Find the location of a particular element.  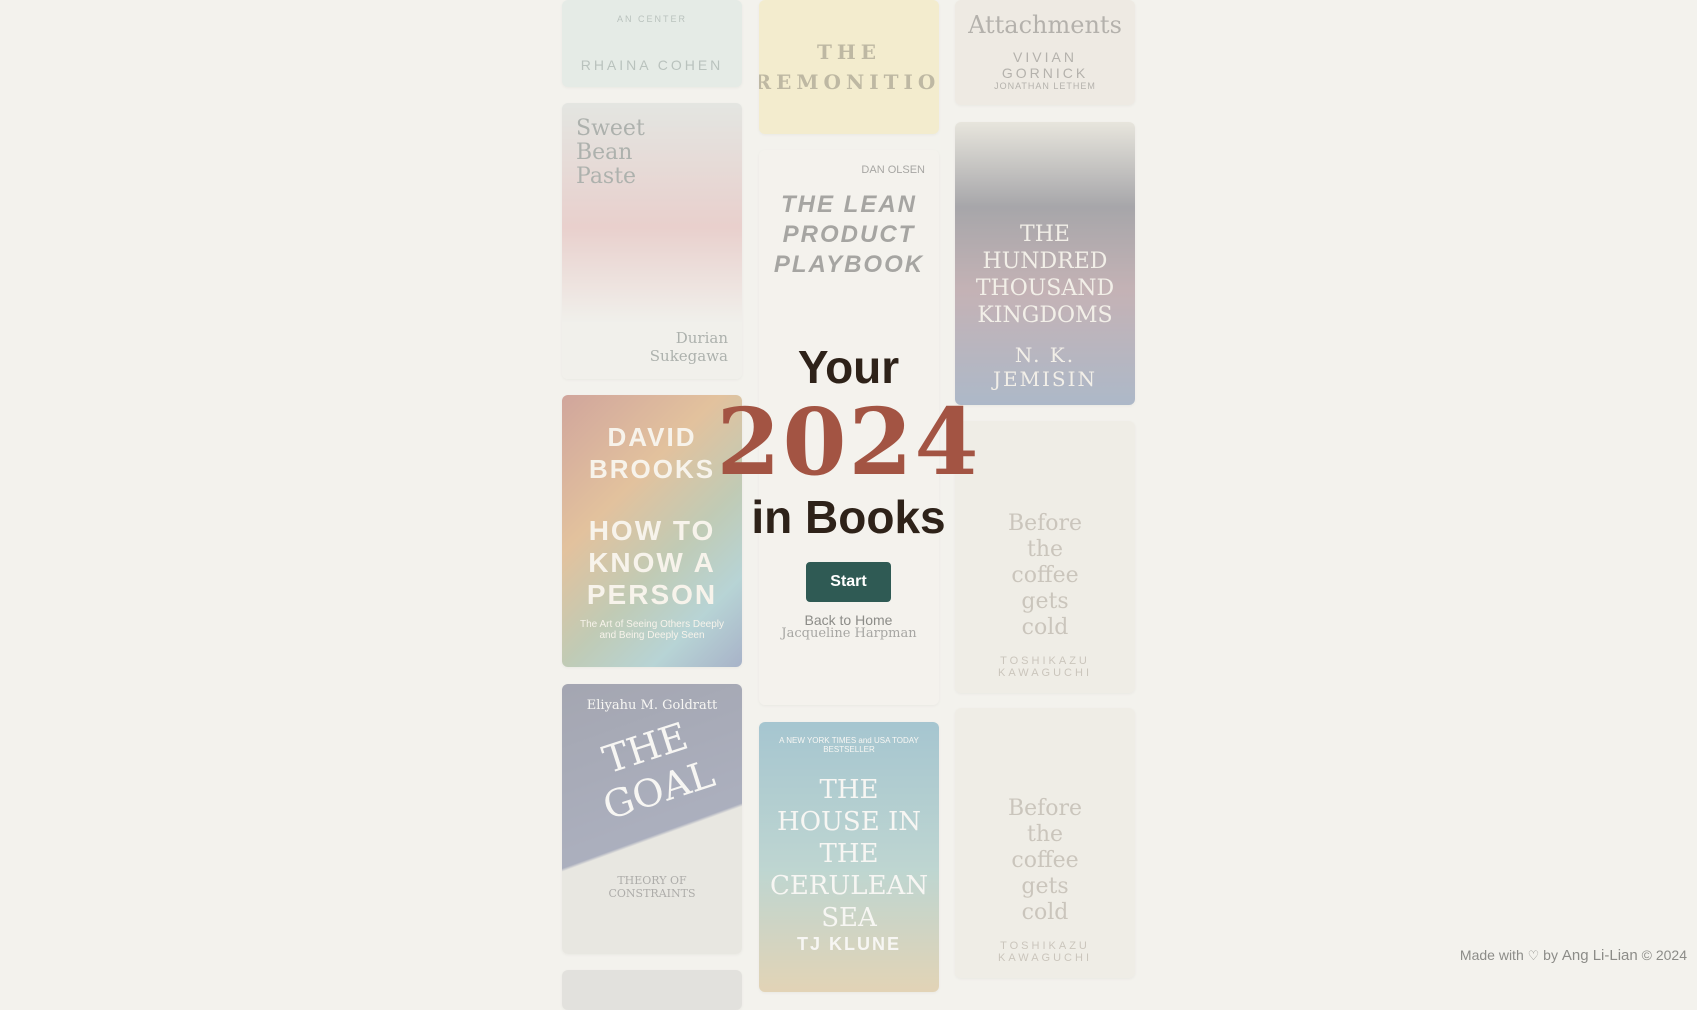

book-author: DAN OLSEN is located at coordinates (893, 170).